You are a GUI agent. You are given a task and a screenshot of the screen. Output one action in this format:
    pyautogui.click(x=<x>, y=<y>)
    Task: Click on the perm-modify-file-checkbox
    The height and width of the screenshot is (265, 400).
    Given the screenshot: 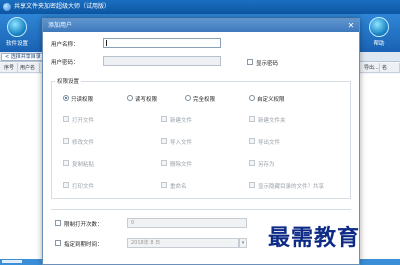 What is the action you would take?
    pyautogui.click(x=66, y=141)
    